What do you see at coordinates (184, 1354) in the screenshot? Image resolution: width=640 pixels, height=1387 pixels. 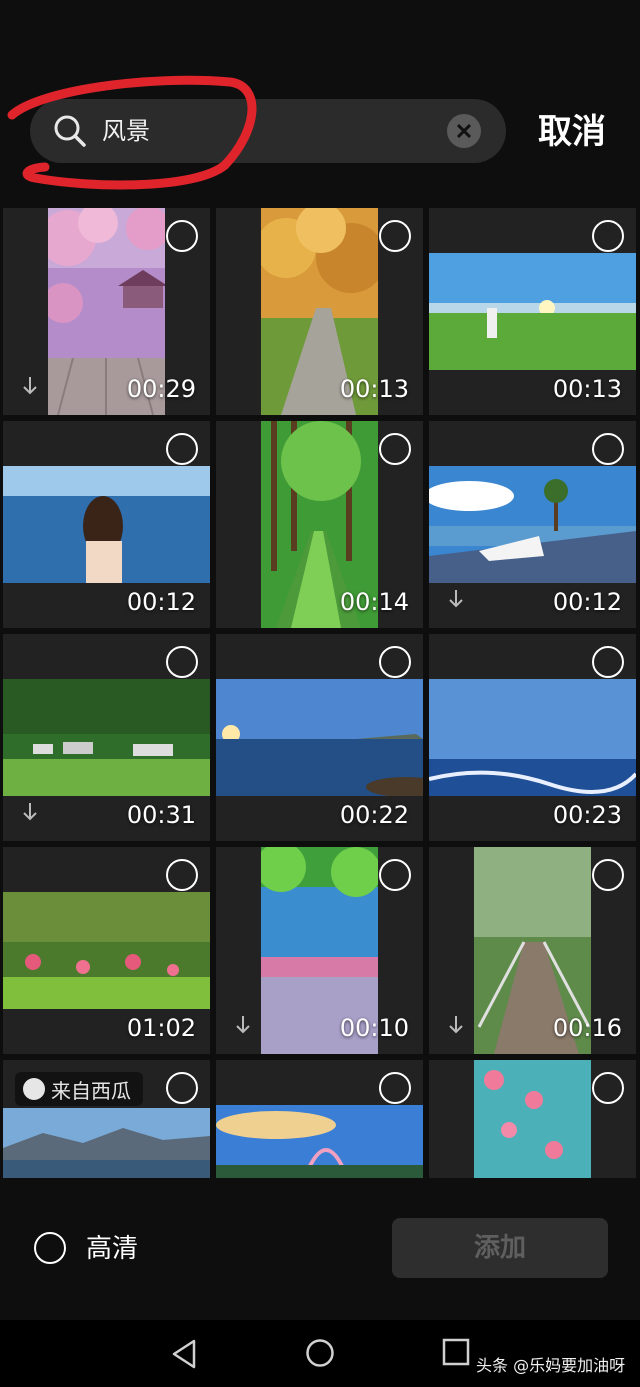 I see `back-nav-icon` at bounding box center [184, 1354].